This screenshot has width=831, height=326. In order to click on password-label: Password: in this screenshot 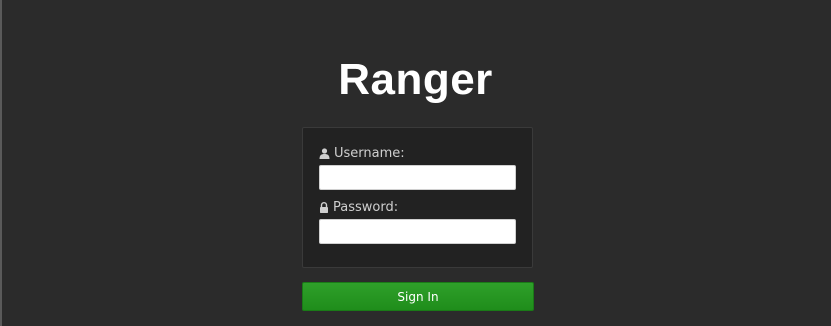, I will do `click(358, 207)`.